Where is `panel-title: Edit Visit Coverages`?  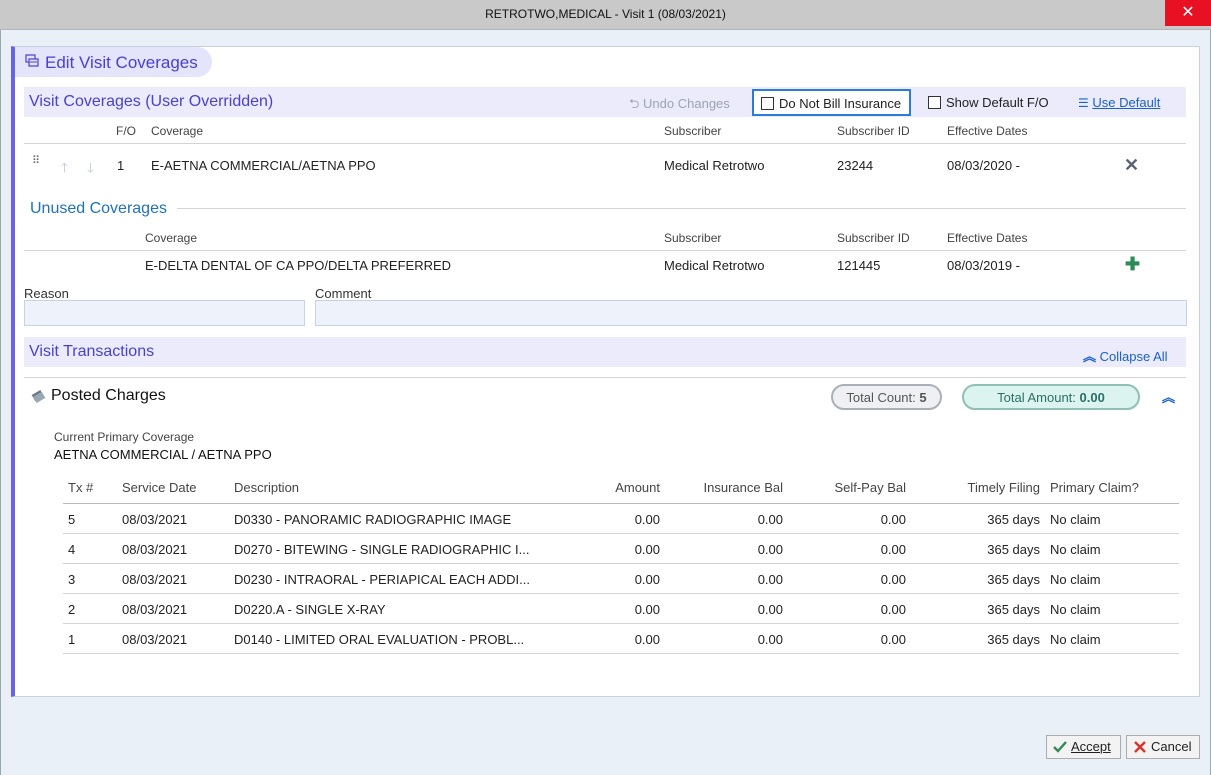 panel-title: Edit Visit Coverages is located at coordinates (121, 62).